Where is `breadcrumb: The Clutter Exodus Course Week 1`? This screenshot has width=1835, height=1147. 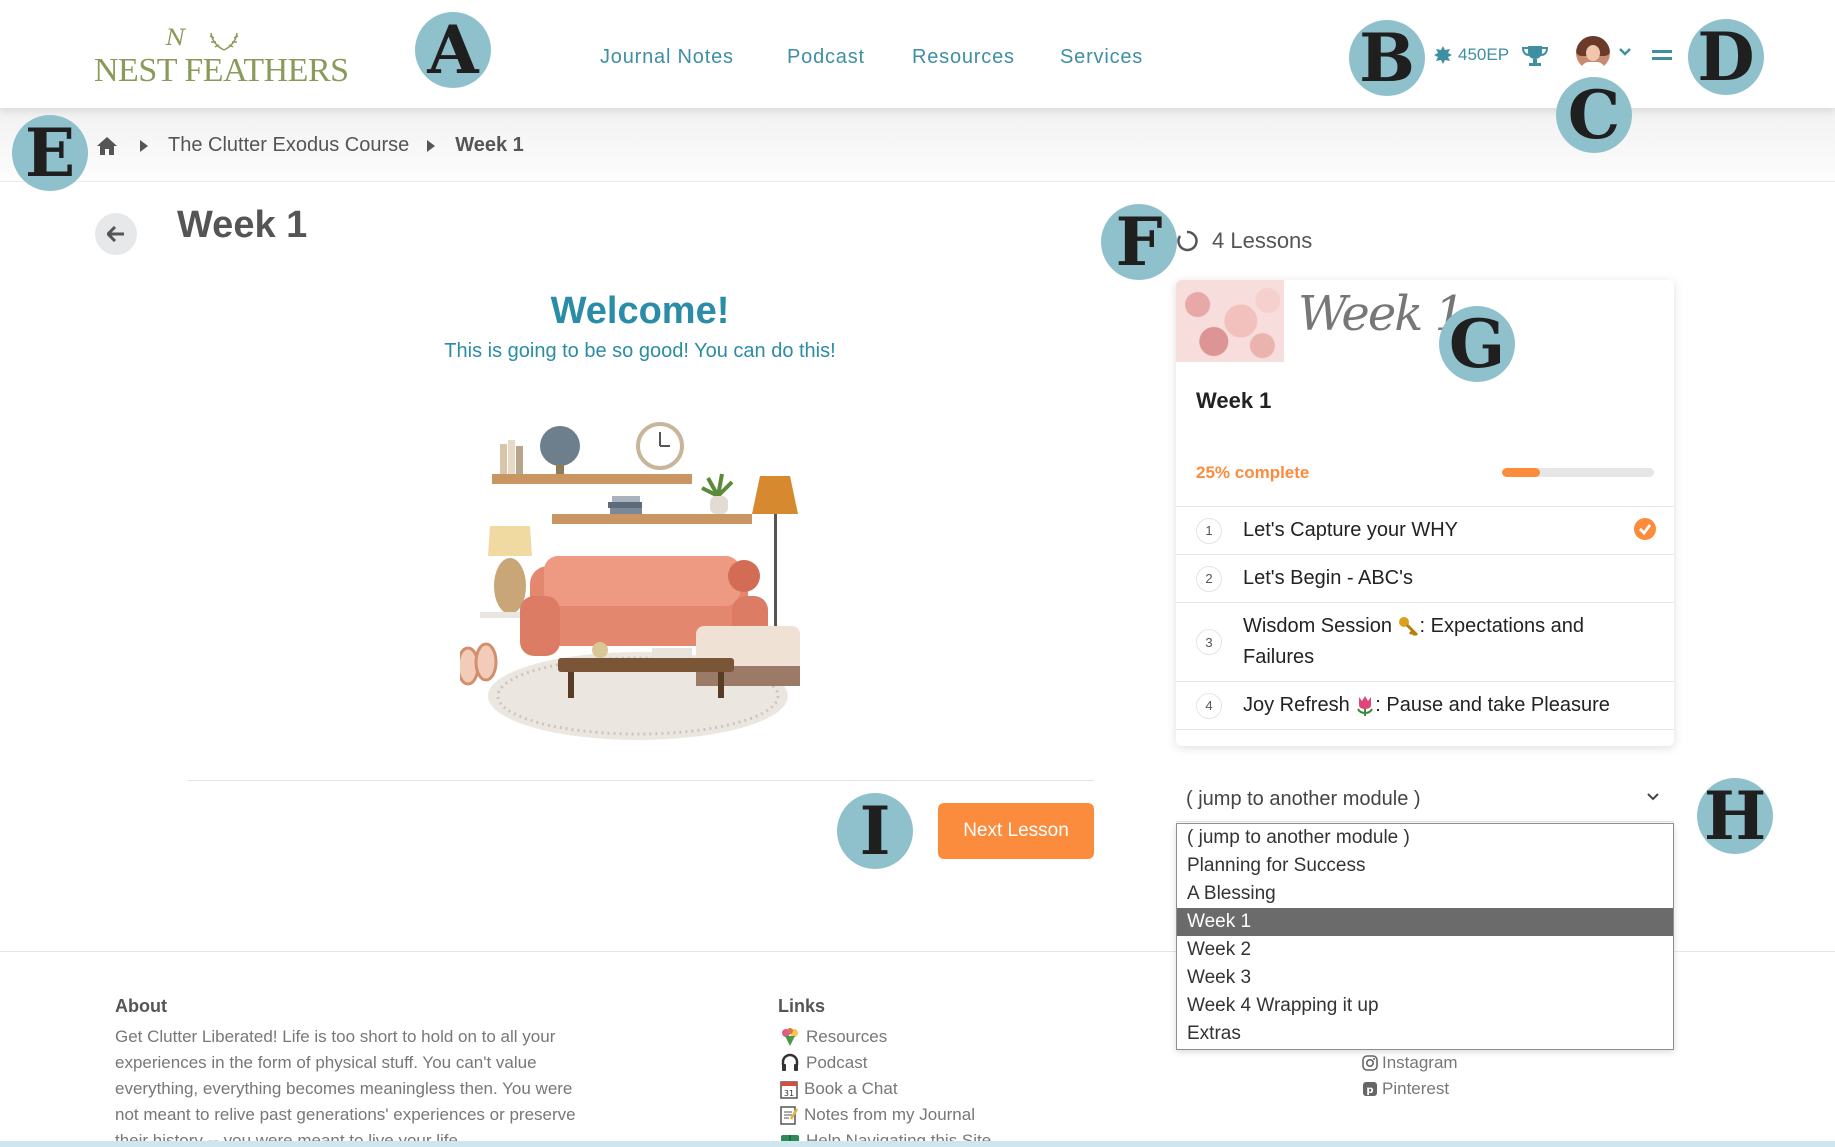 breadcrumb: The Clutter Exodus Course Week 1 is located at coordinates (310, 145).